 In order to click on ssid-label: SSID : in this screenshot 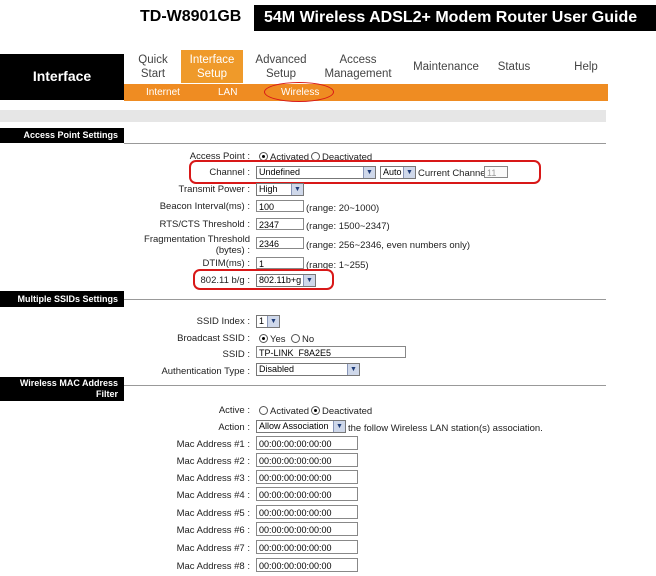, I will do `click(236, 354)`.